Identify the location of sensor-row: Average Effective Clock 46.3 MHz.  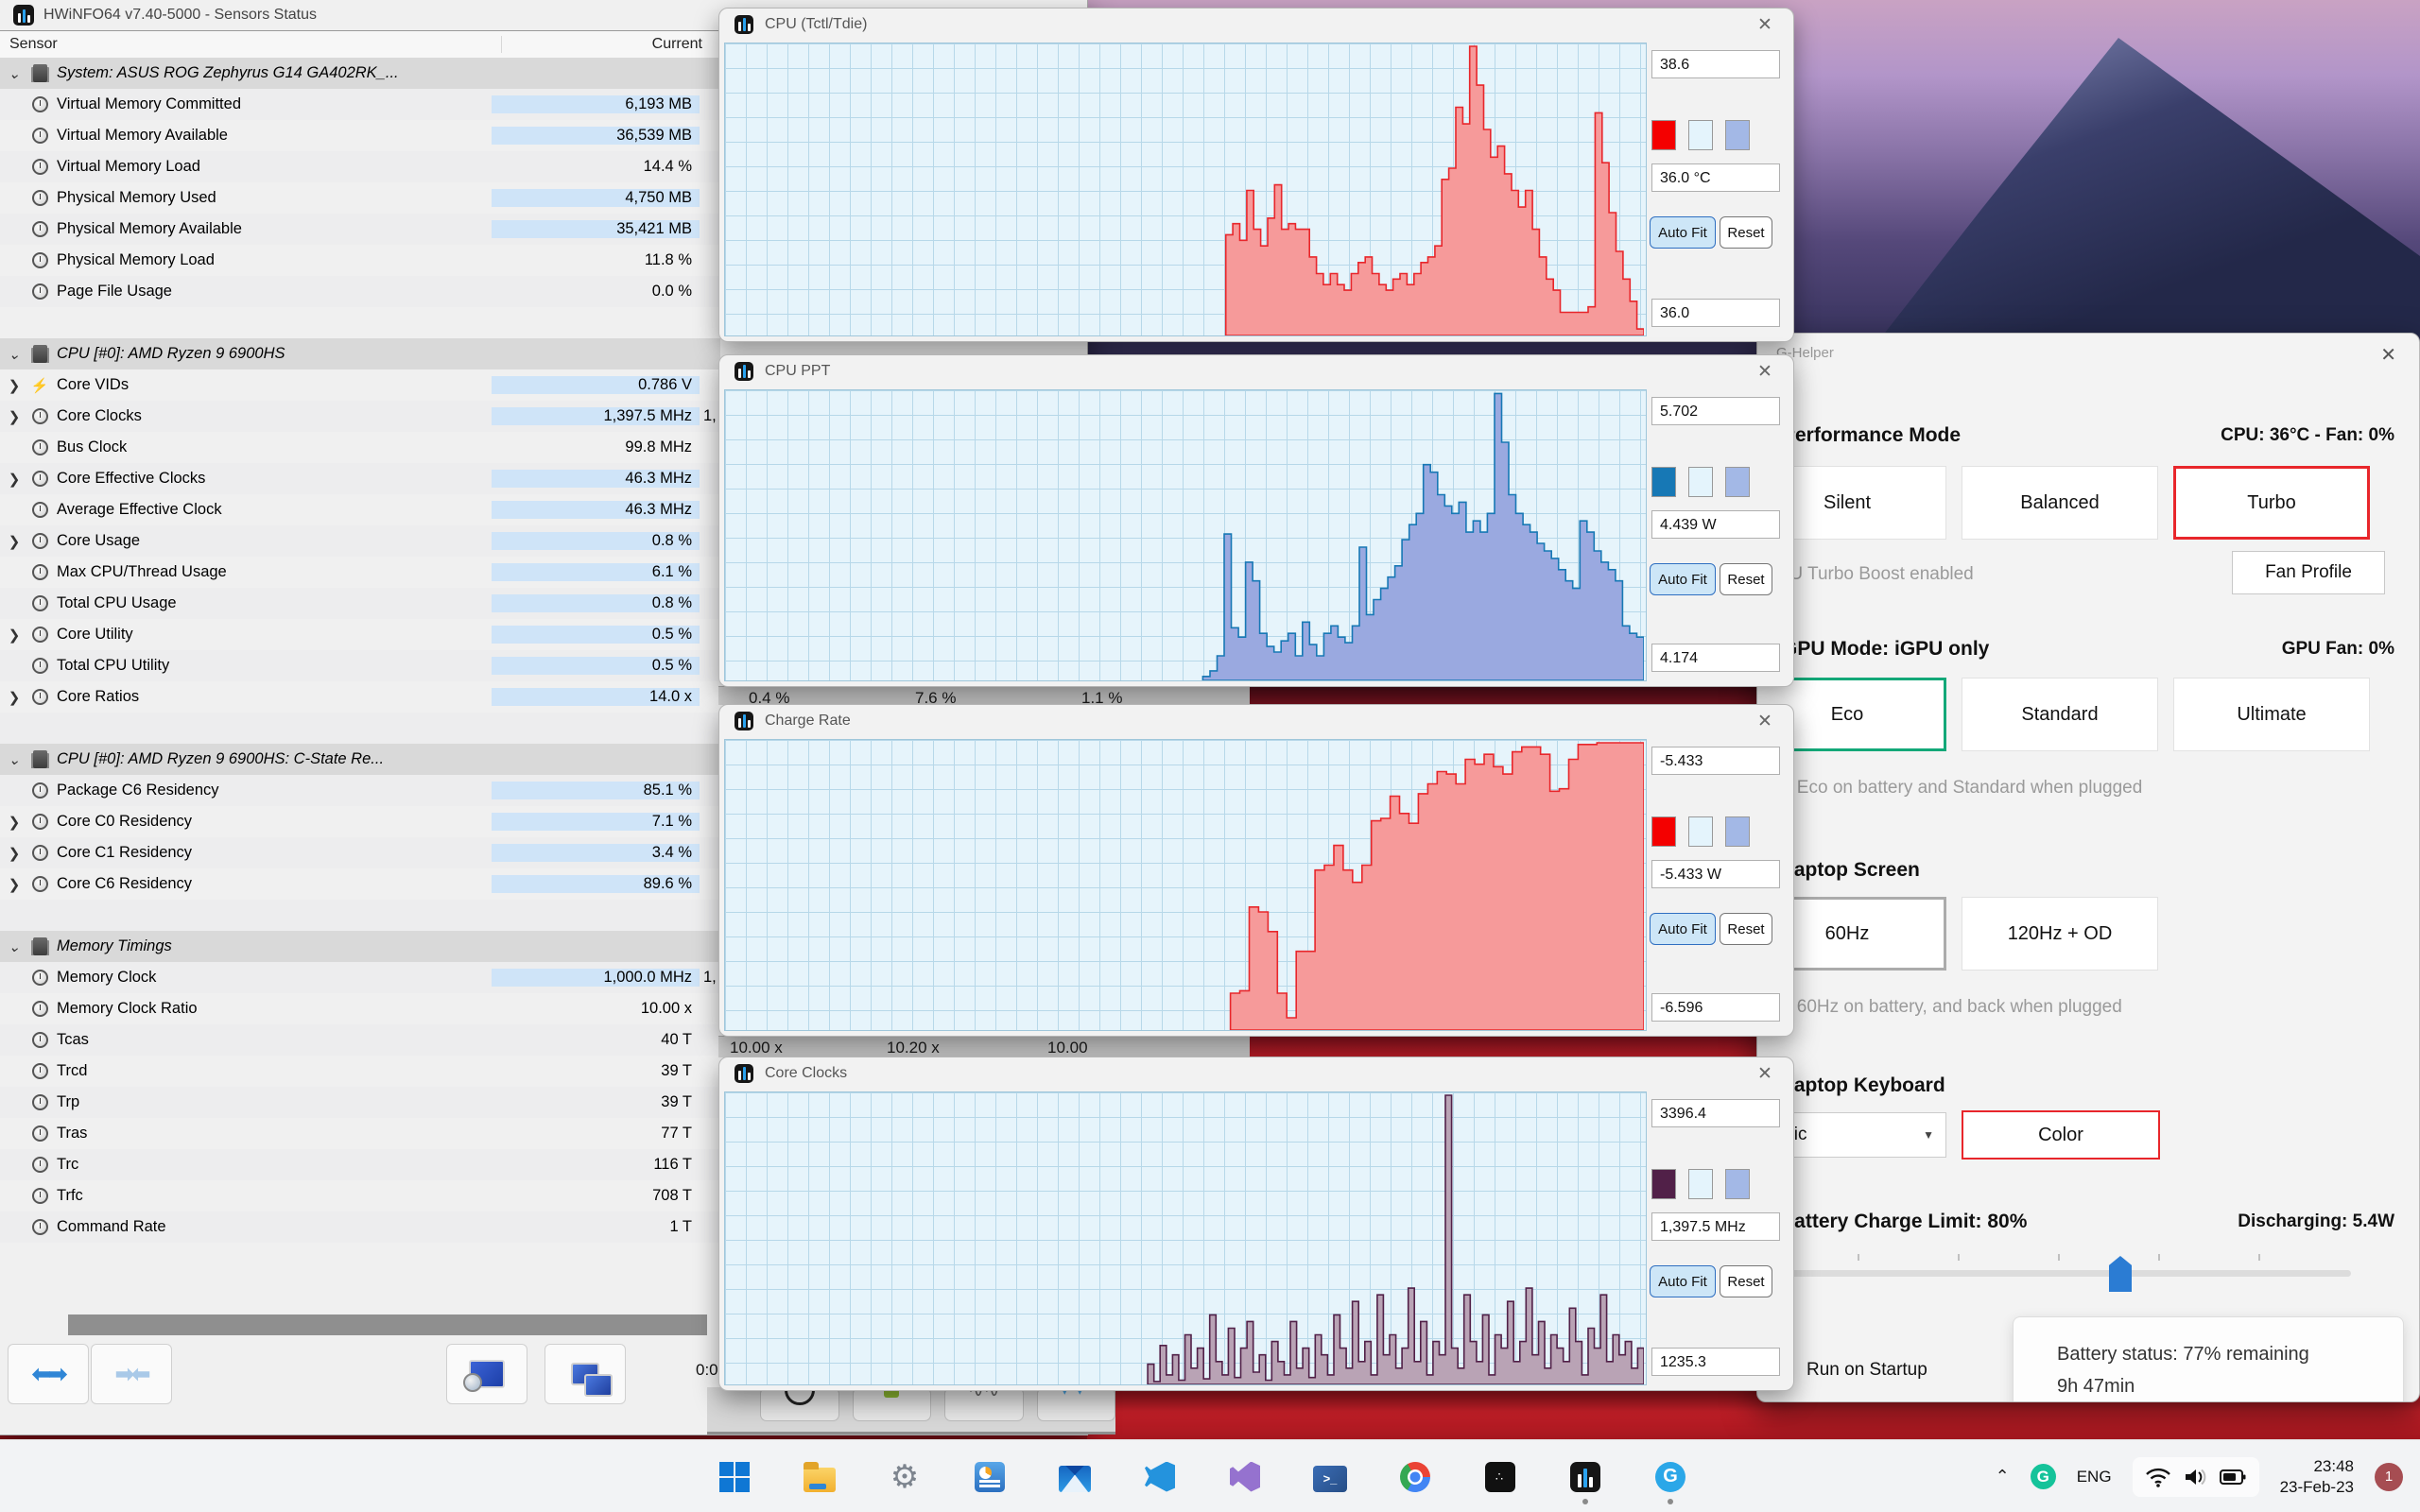
(360, 509).